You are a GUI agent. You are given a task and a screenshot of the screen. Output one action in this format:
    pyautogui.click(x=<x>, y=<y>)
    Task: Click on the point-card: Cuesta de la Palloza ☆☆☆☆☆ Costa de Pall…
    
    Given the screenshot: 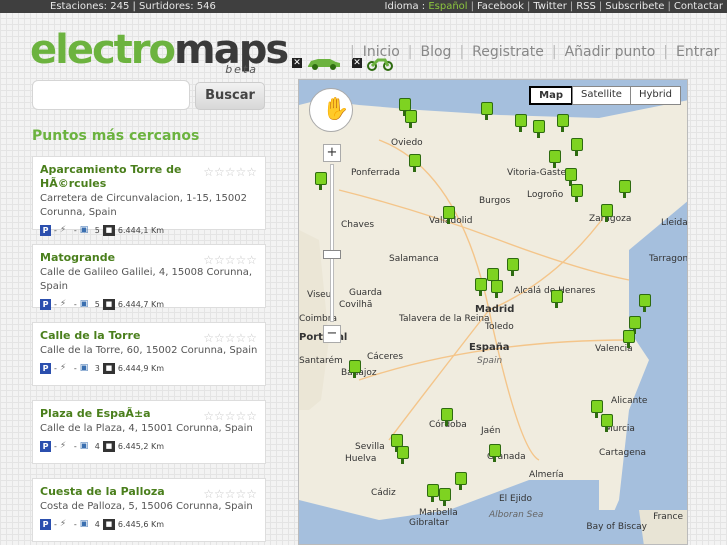 What is the action you would take?
    pyautogui.click(x=149, y=510)
    